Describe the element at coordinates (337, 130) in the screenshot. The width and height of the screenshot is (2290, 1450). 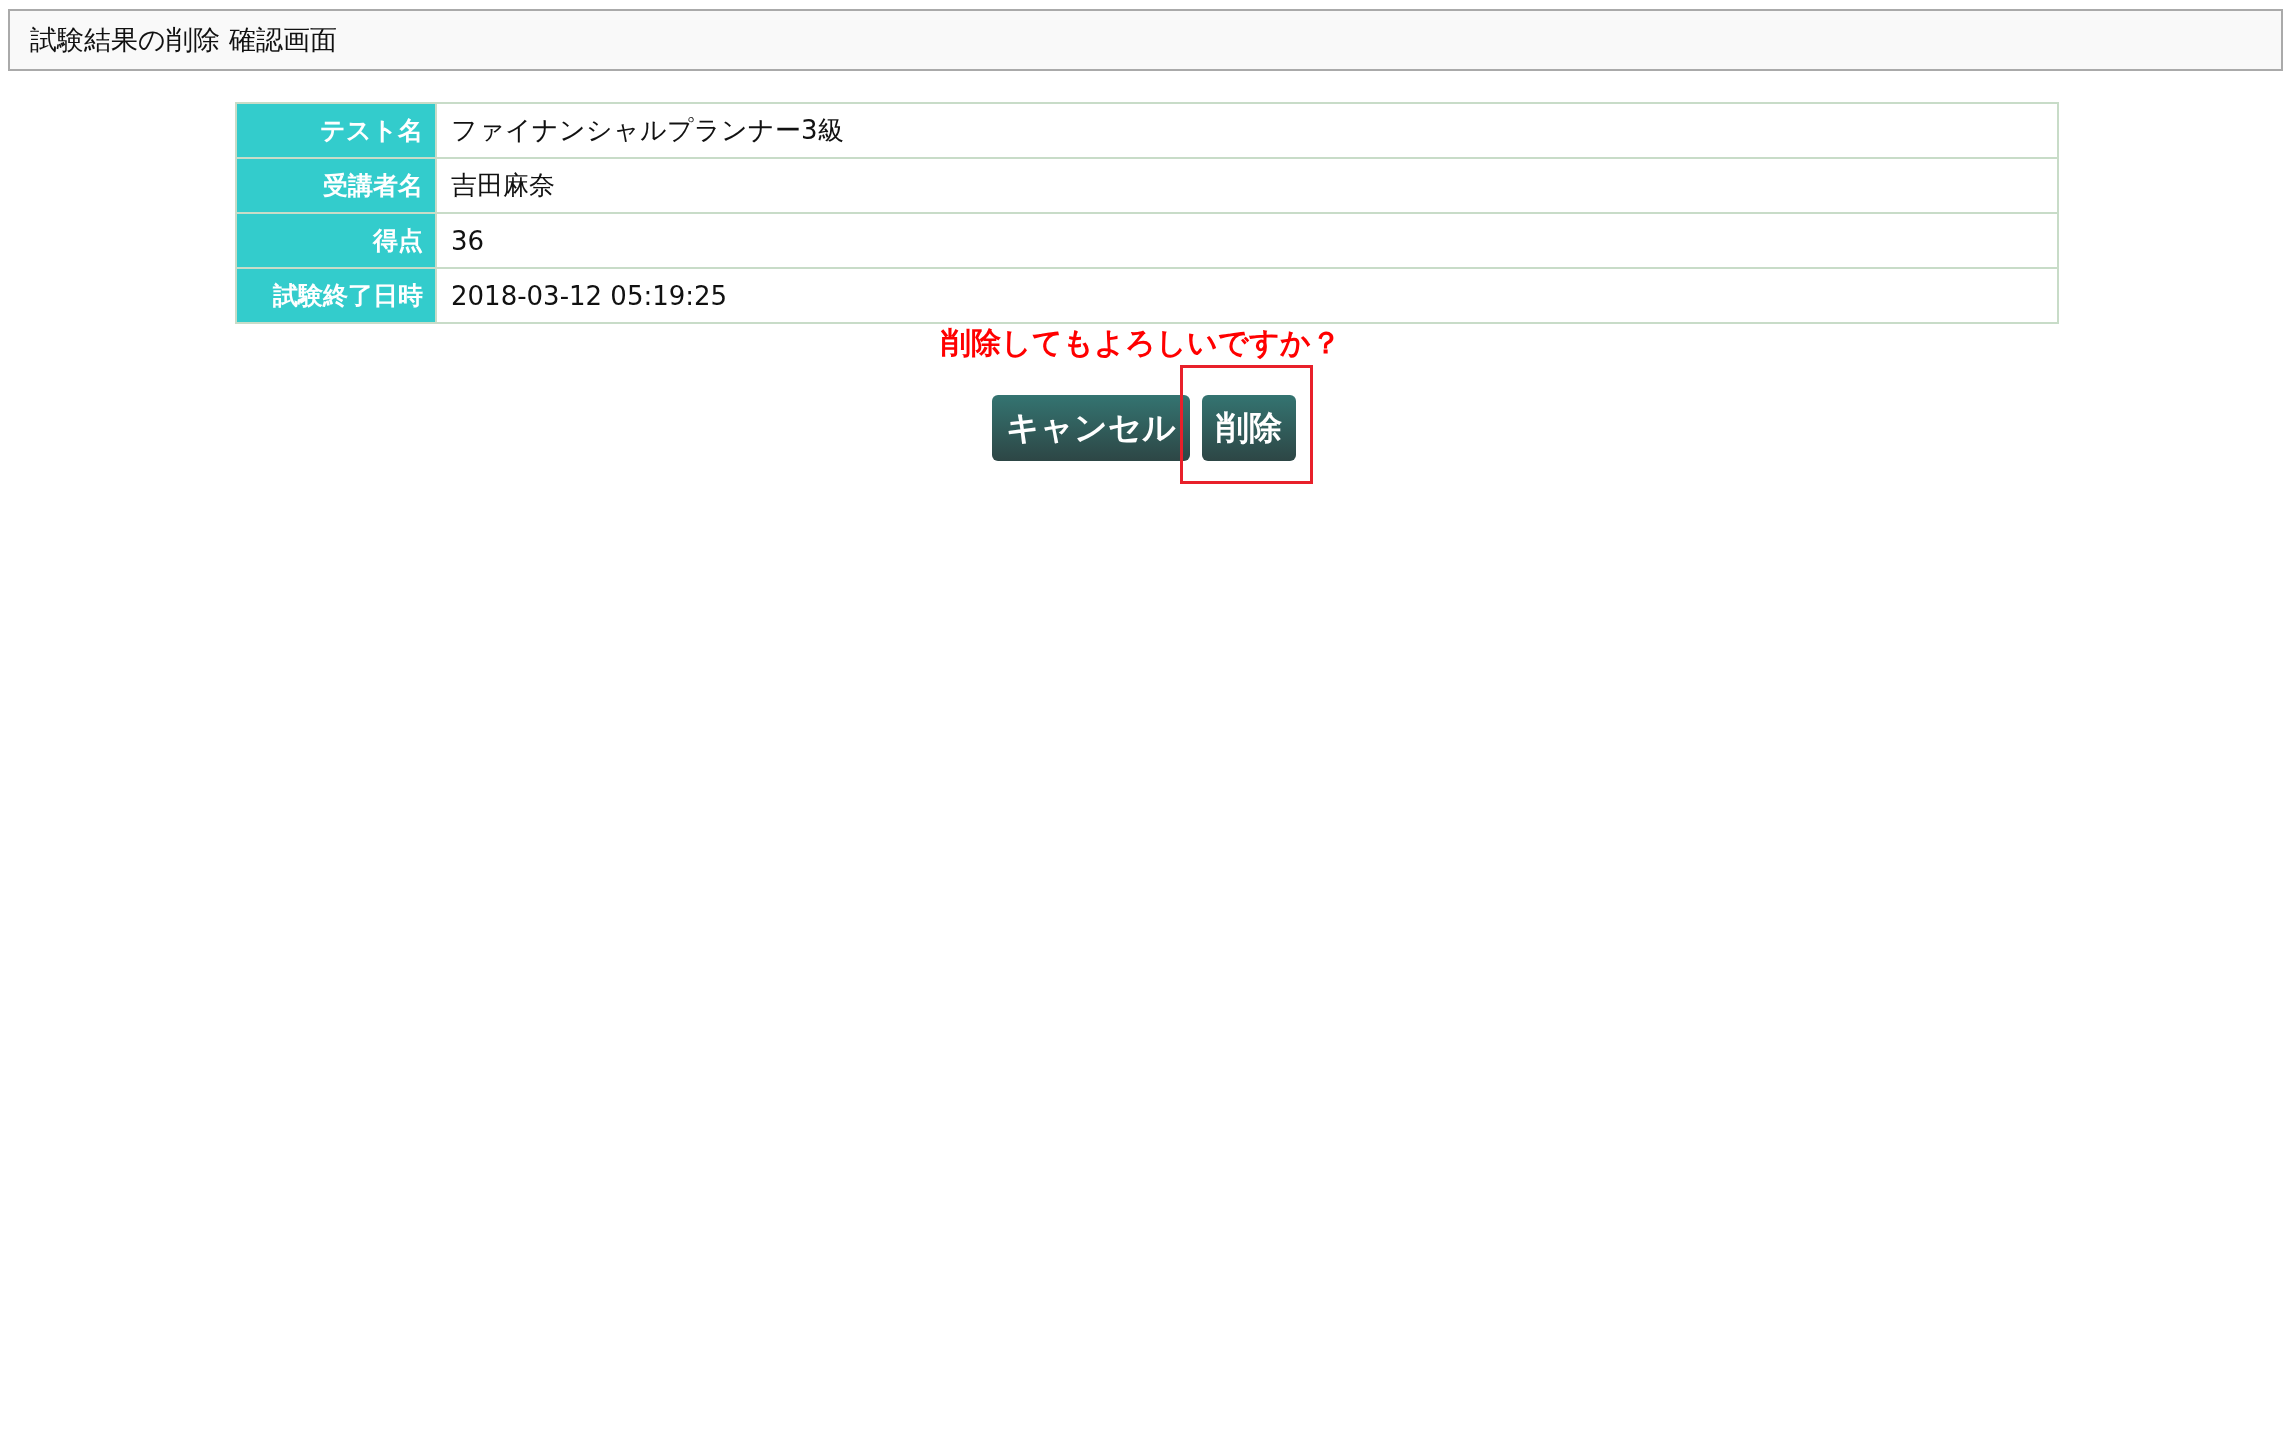
I see `field-label: テスト名` at that location.